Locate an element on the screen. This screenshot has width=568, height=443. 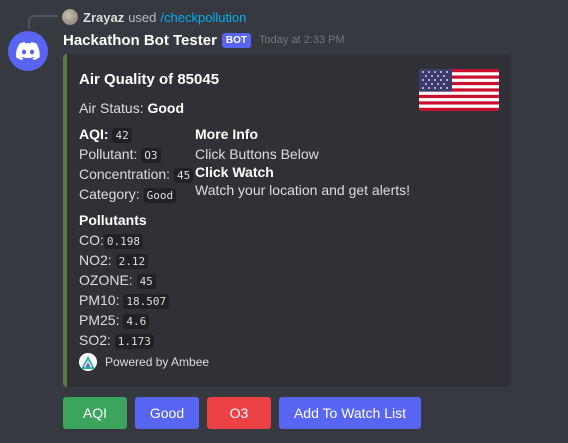
replied-user-avatar is located at coordinates (70, 17).